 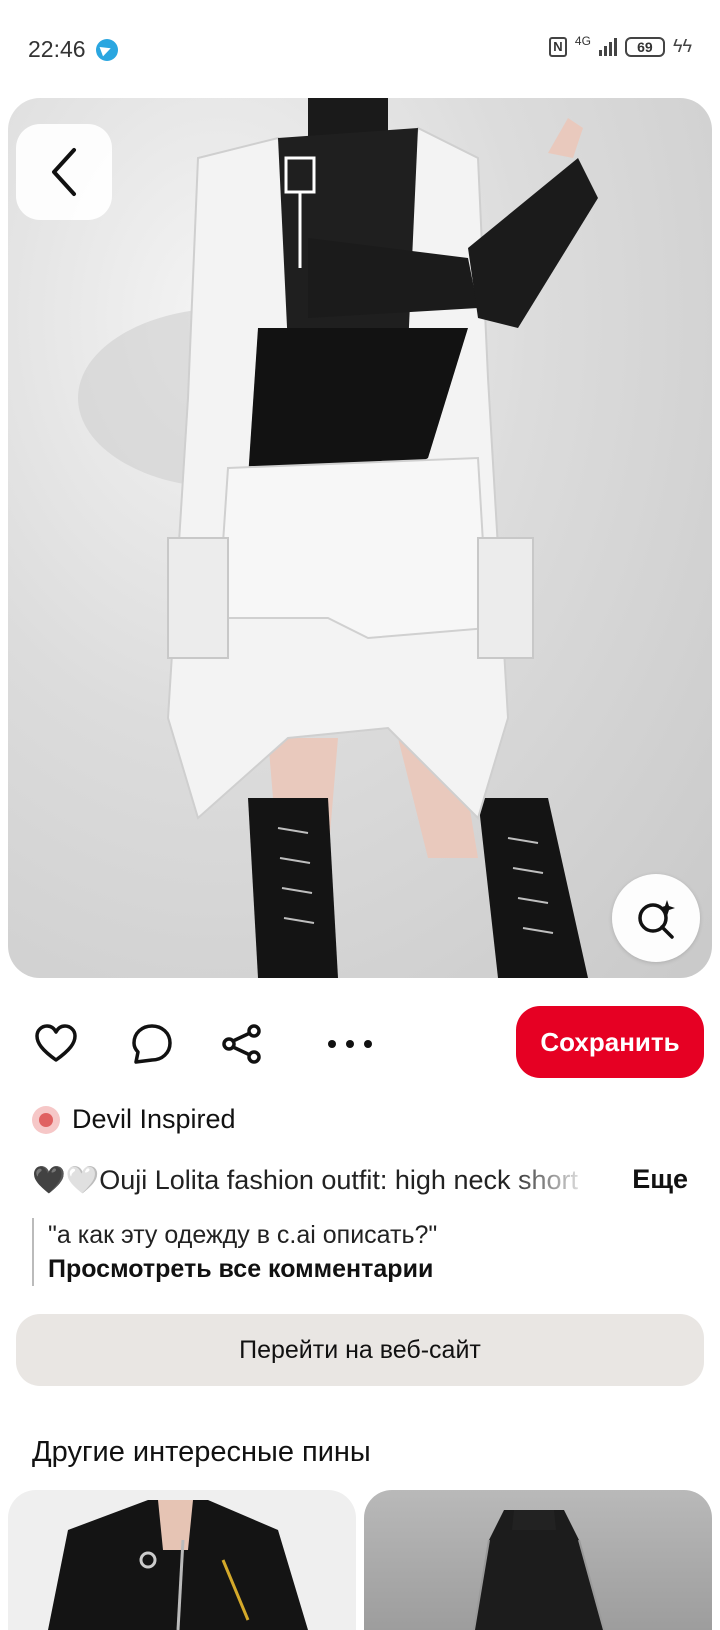 What do you see at coordinates (154, 1119) in the screenshot?
I see `author-name: Devil Inspired` at bounding box center [154, 1119].